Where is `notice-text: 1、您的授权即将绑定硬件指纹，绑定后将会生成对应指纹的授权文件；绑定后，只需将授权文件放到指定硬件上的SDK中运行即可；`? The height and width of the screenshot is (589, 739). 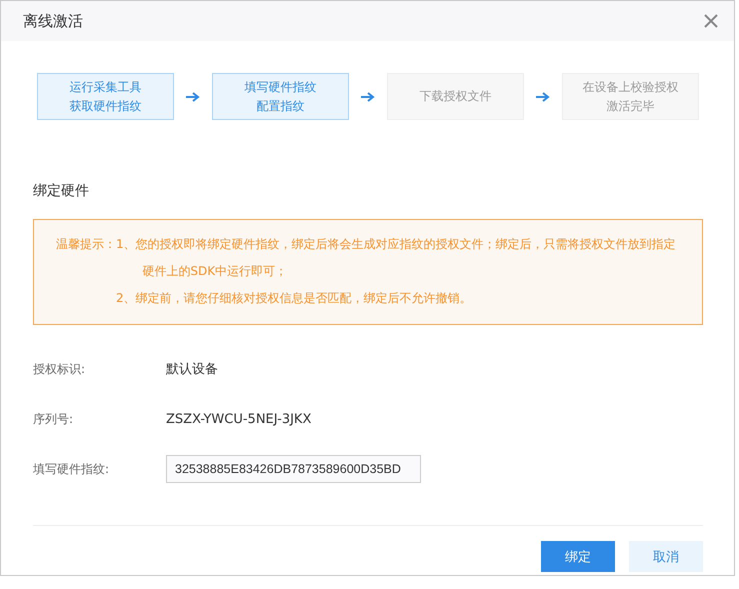 notice-text: 1、您的授权即将绑定硬件指纹，绑定后将会生成对应指纹的授权文件；绑定后，只需将授权文件放到指定硬件上的SDK中运行即可； is located at coordinates (396, 258).